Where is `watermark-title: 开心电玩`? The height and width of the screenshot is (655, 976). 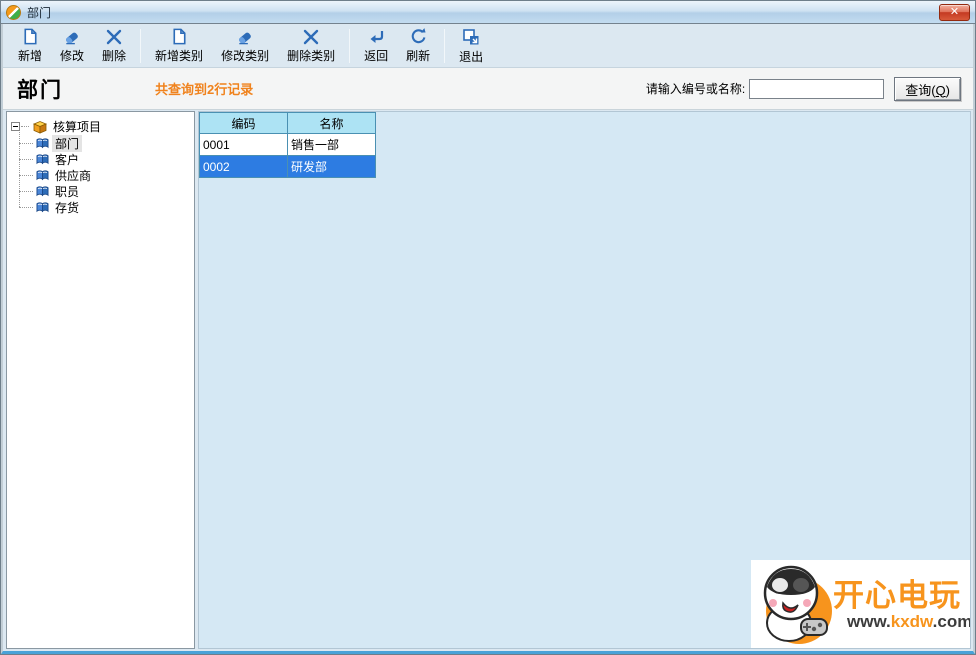
watermark-title: 开心电玩 is located at coordinates (897, 595).